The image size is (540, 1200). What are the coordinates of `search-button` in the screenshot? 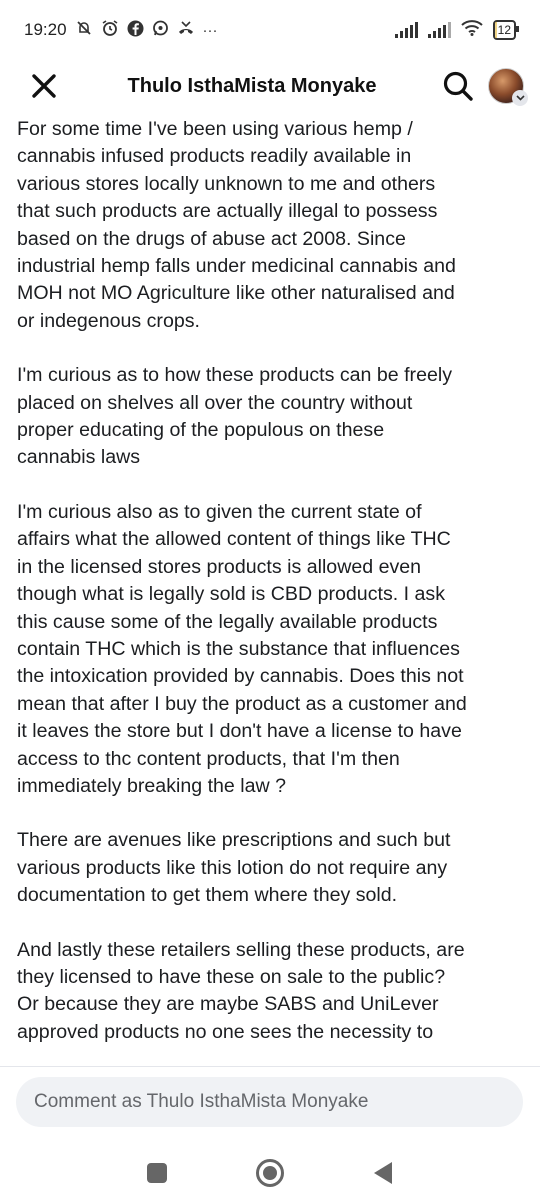 It's located at (458, 86).